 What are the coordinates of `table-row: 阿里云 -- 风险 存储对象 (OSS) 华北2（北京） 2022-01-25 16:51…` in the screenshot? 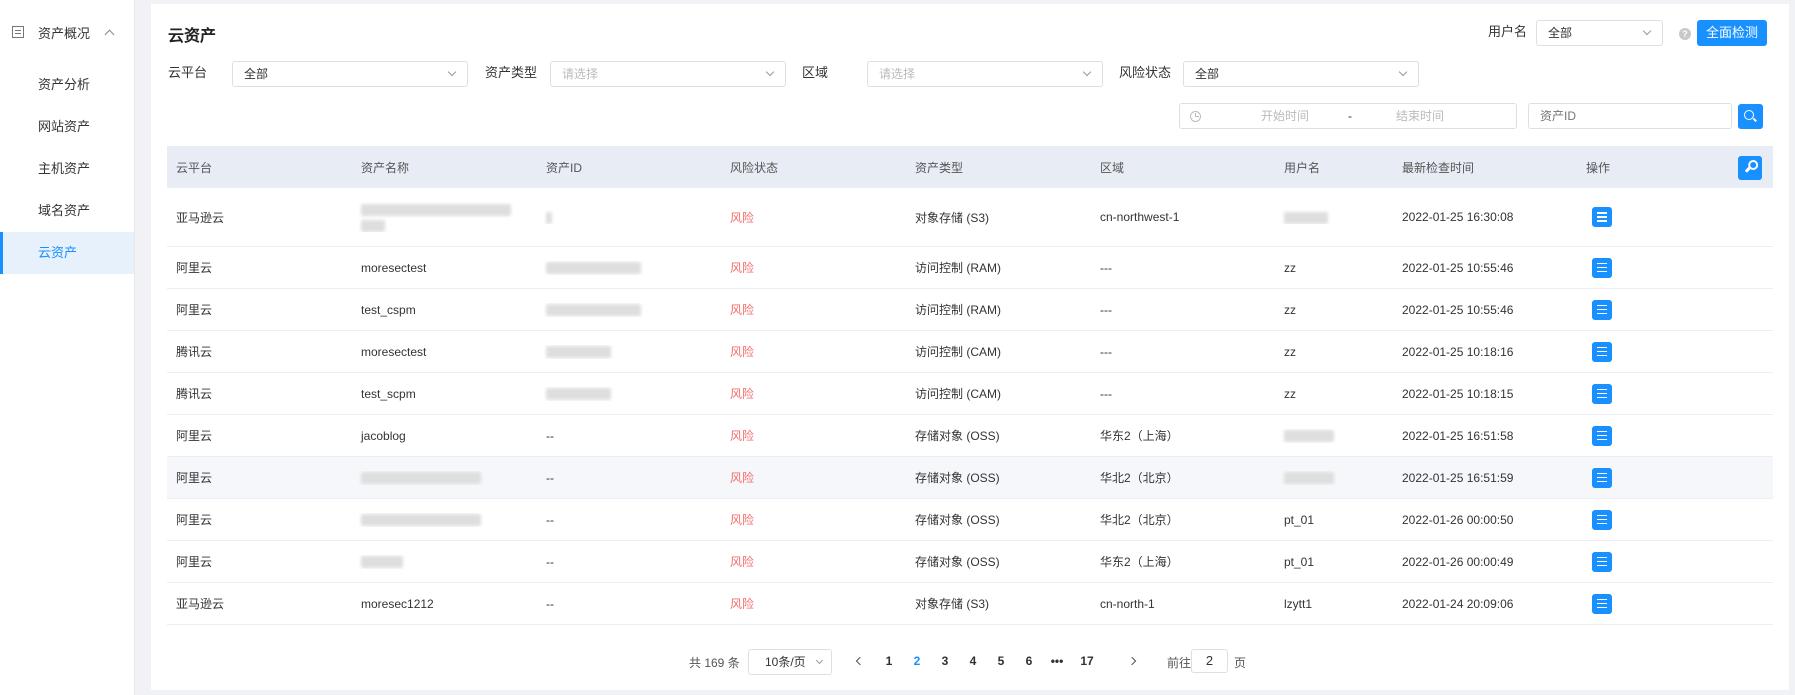 It's located at (970, 478).